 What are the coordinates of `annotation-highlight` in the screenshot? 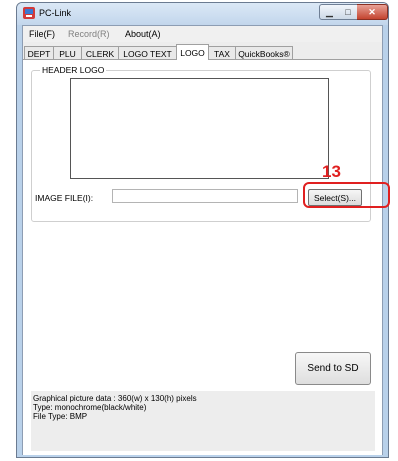 It's located at (346, 195).